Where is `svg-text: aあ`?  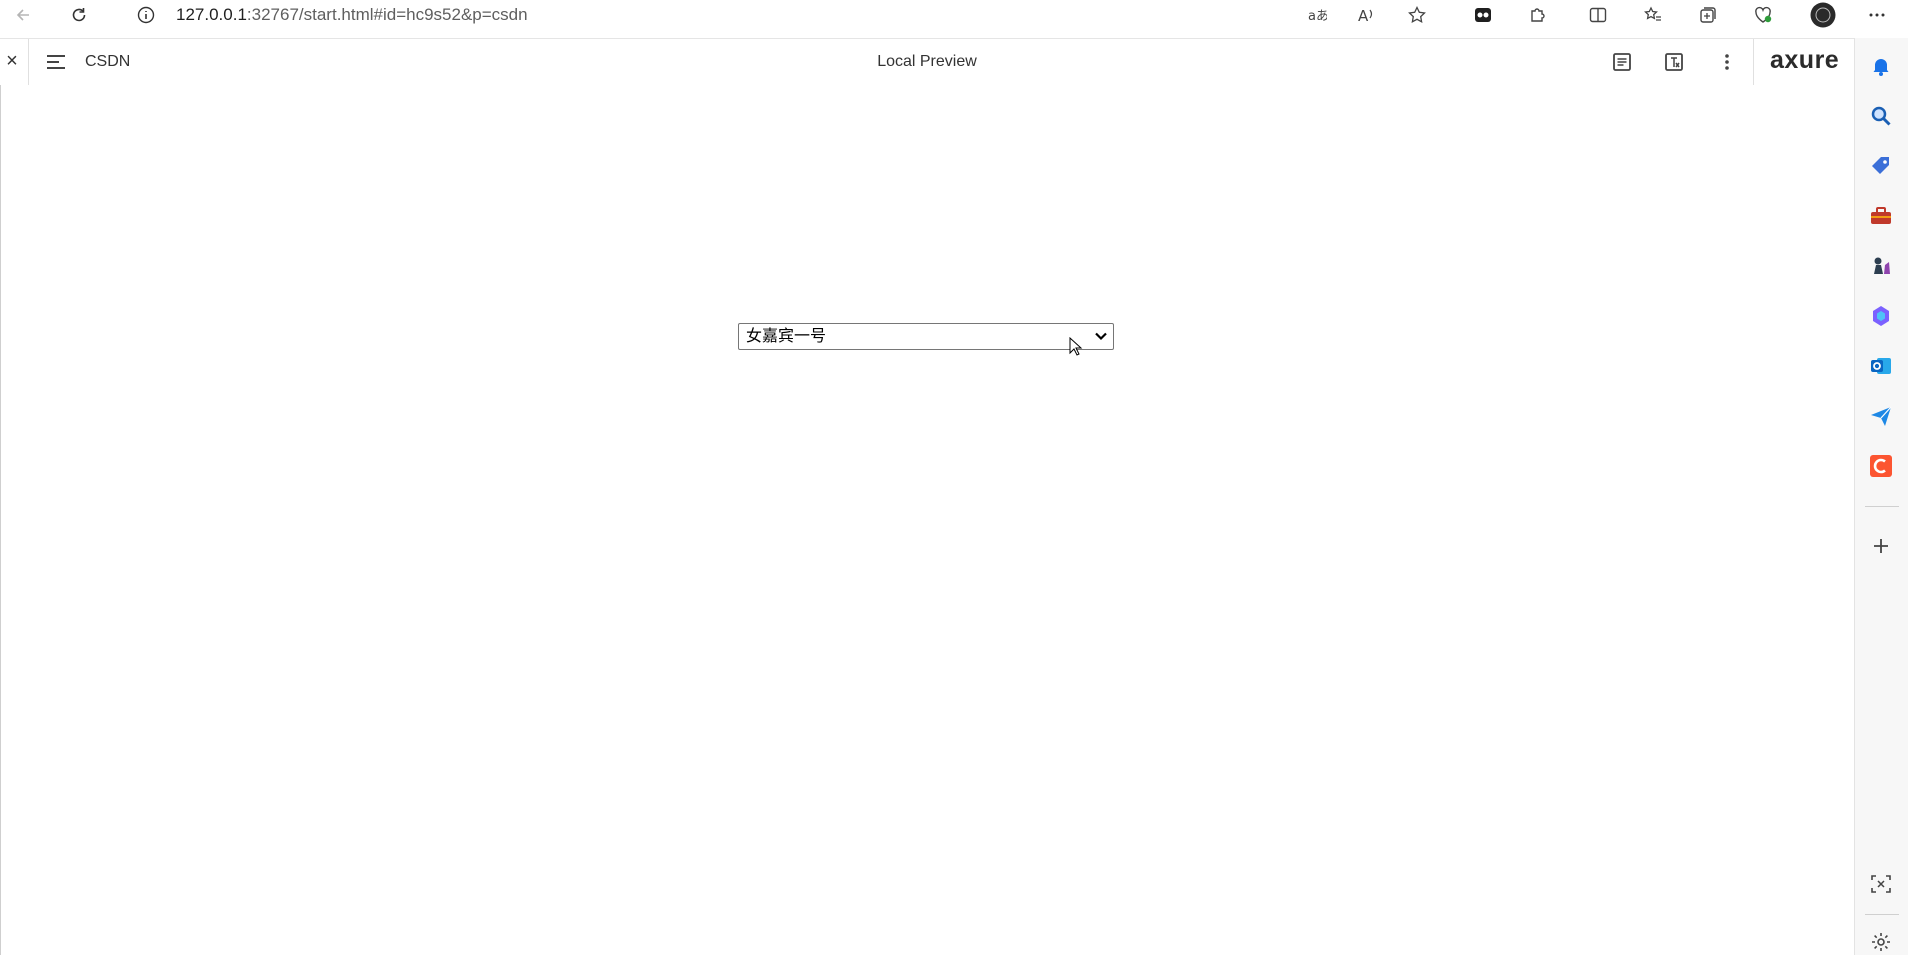
svg-text: aあ is located at coordinates (1317, 16).